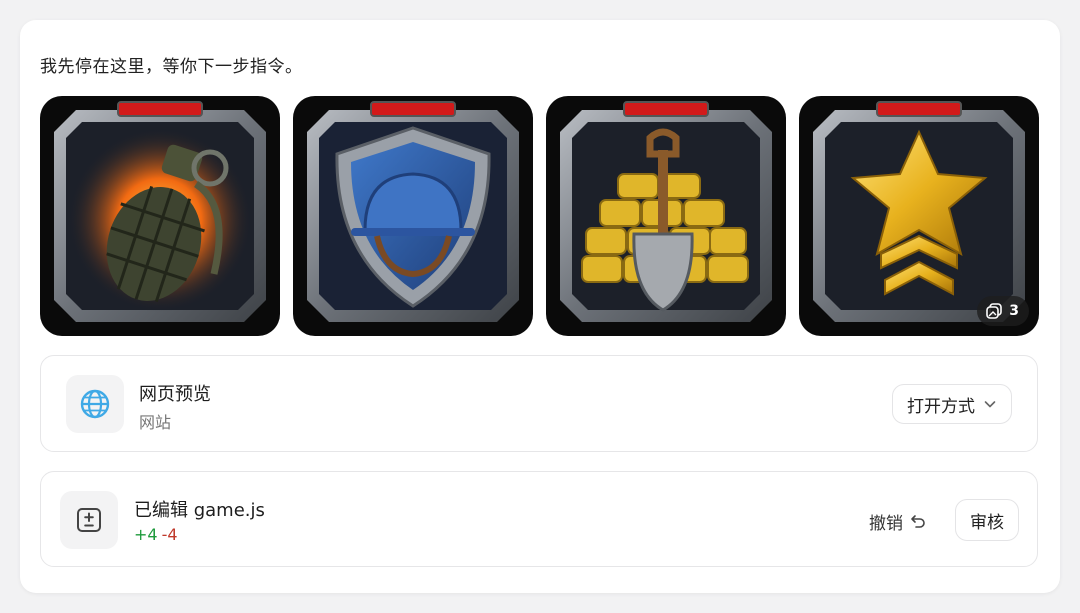  I want to click on review-button: 审核, so click(987, 520).